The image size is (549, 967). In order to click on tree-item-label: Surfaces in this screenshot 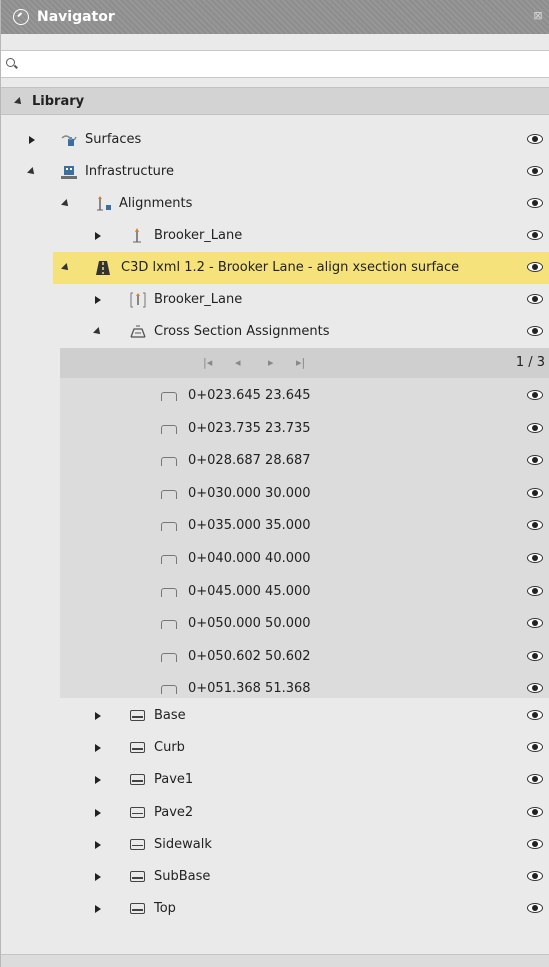, I will do `click(113, 139)`.